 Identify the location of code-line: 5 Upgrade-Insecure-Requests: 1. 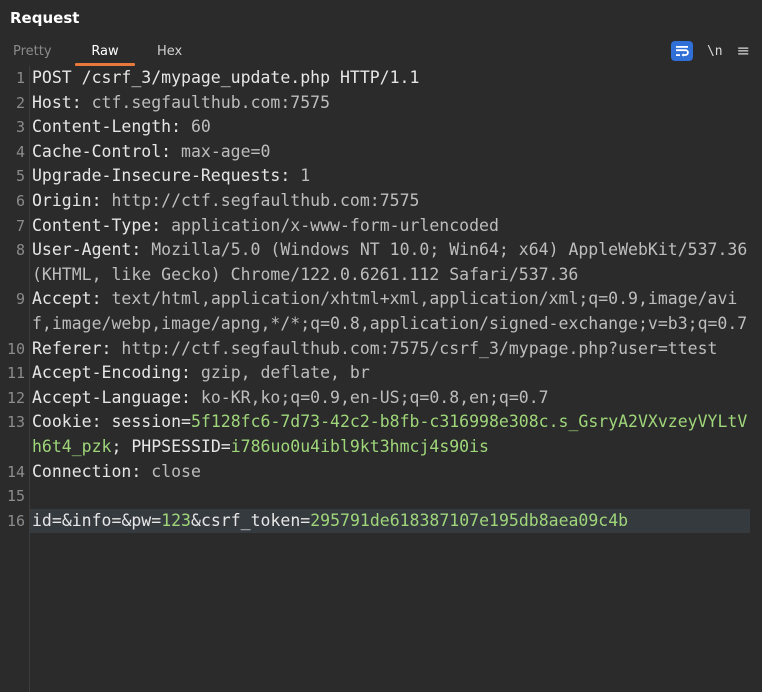
(381, 176).